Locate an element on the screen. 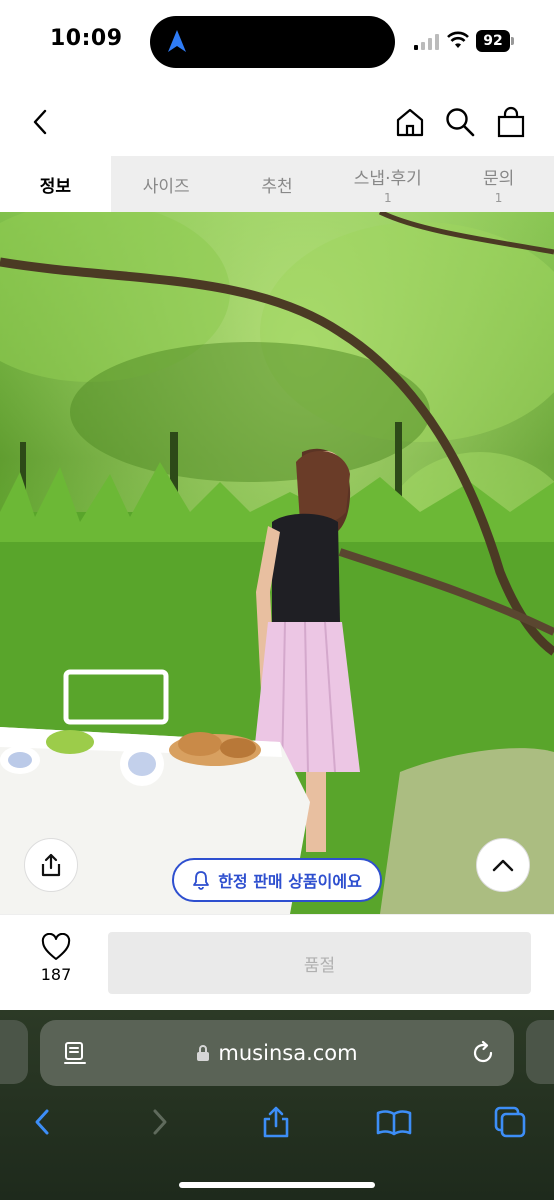 The height and width of the screenshot is (1200, 554). tab-label: 추천 is located at coordinates (277, 186).